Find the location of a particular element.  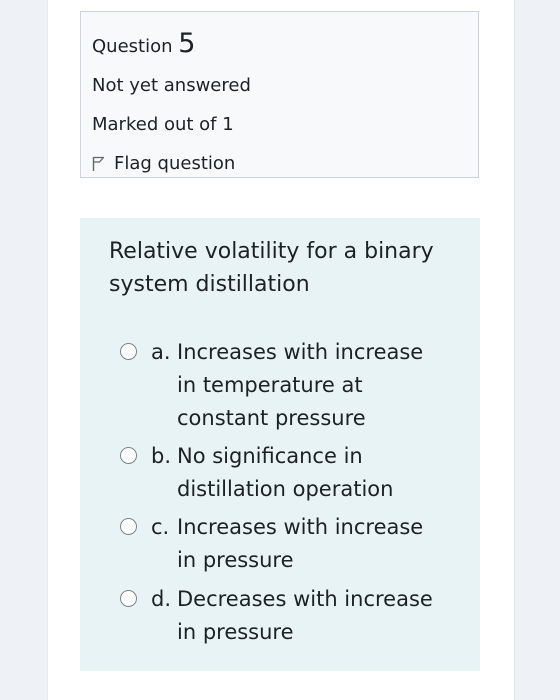

flag-question-link: Flag question is located at coordinates (163, 163).